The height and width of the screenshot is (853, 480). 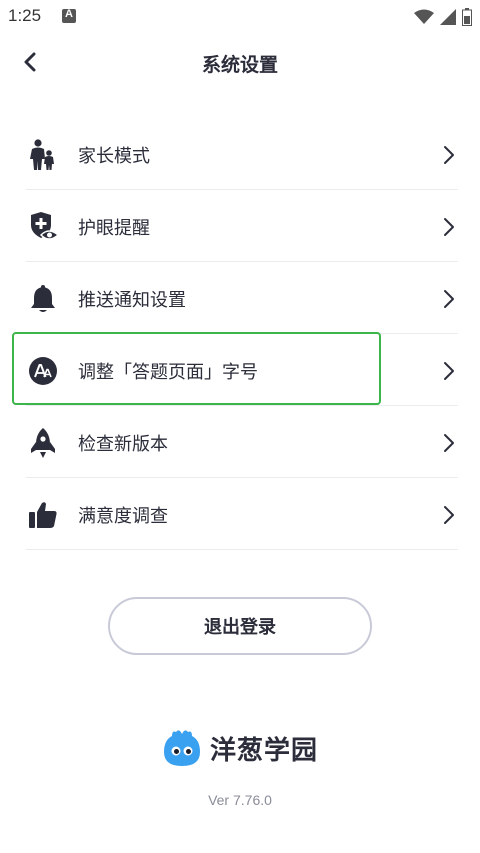 I want to click on brand: 洋葱学园, so click(x=240, y=748).